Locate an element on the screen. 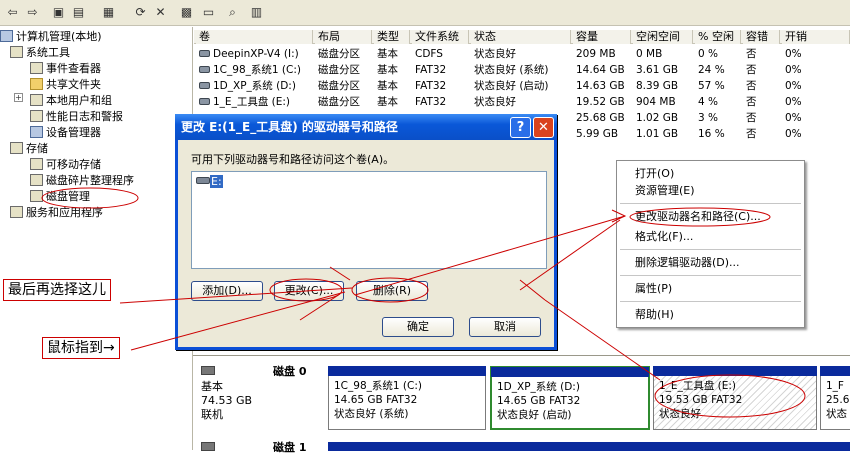  col-header-overhead: 开销 is located at coordinates (816, 37).